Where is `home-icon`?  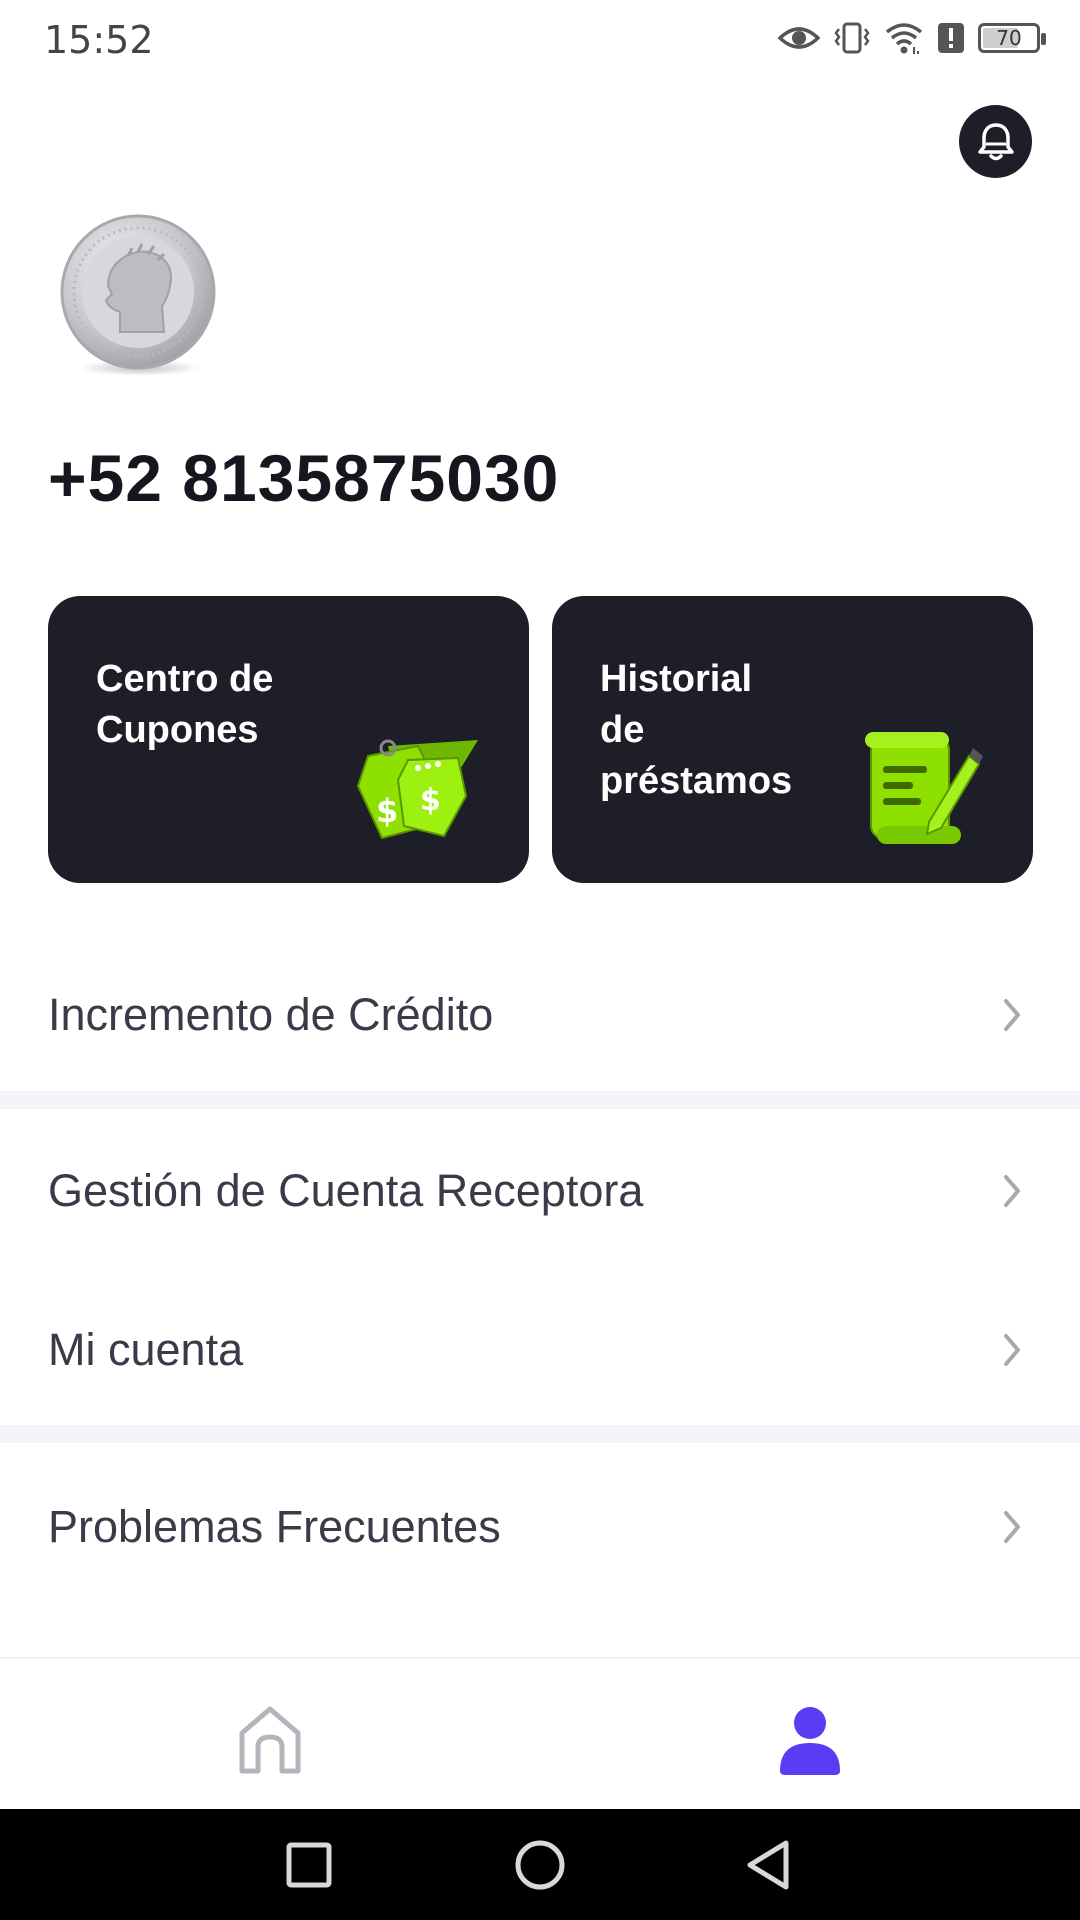
home-icon is located at coordinates (270, 1740).